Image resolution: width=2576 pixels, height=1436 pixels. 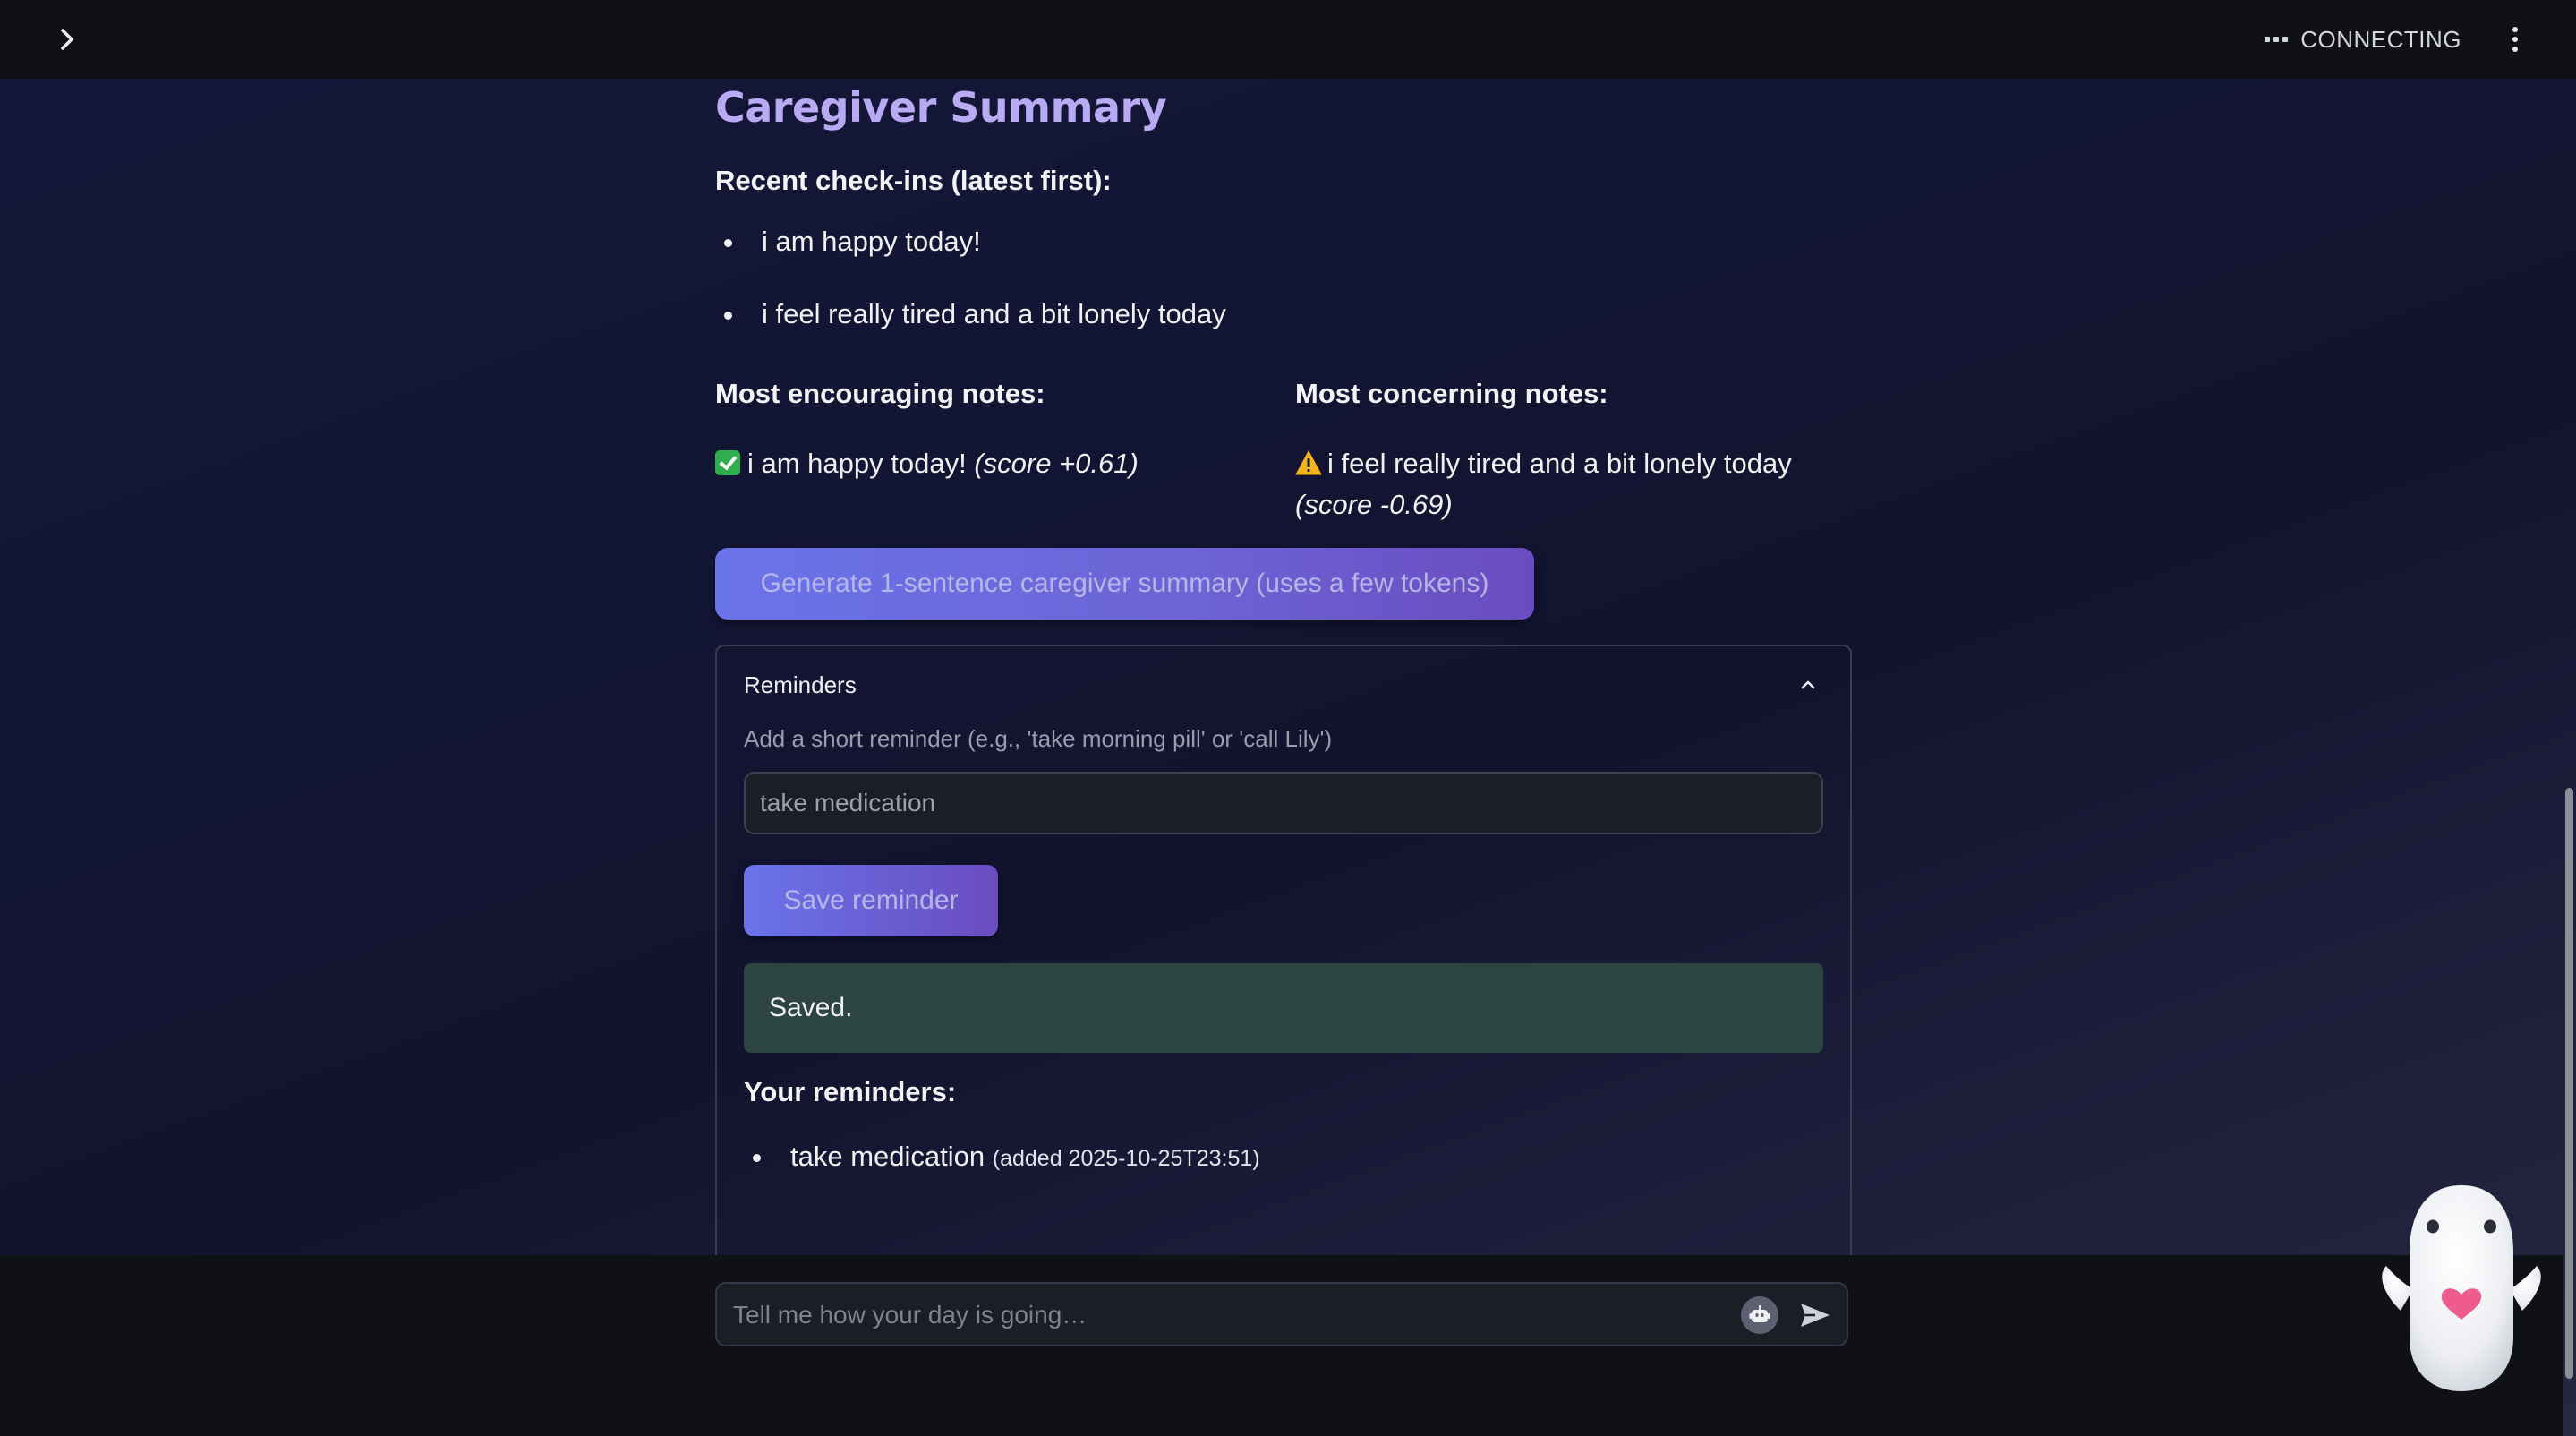 I want to click on send-icon, so click(x=1815, y=1315).